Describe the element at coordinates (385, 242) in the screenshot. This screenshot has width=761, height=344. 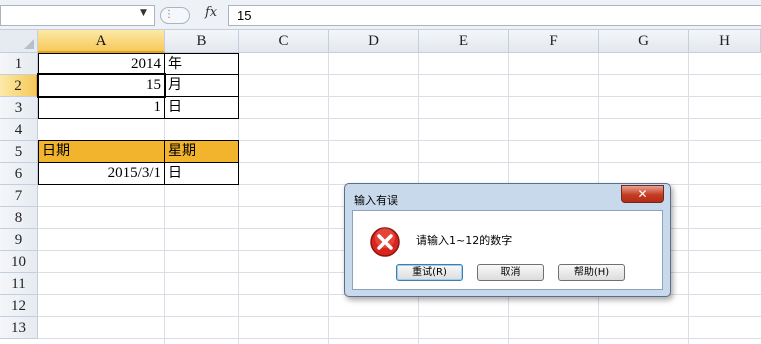
I see `error-icon` at that location.